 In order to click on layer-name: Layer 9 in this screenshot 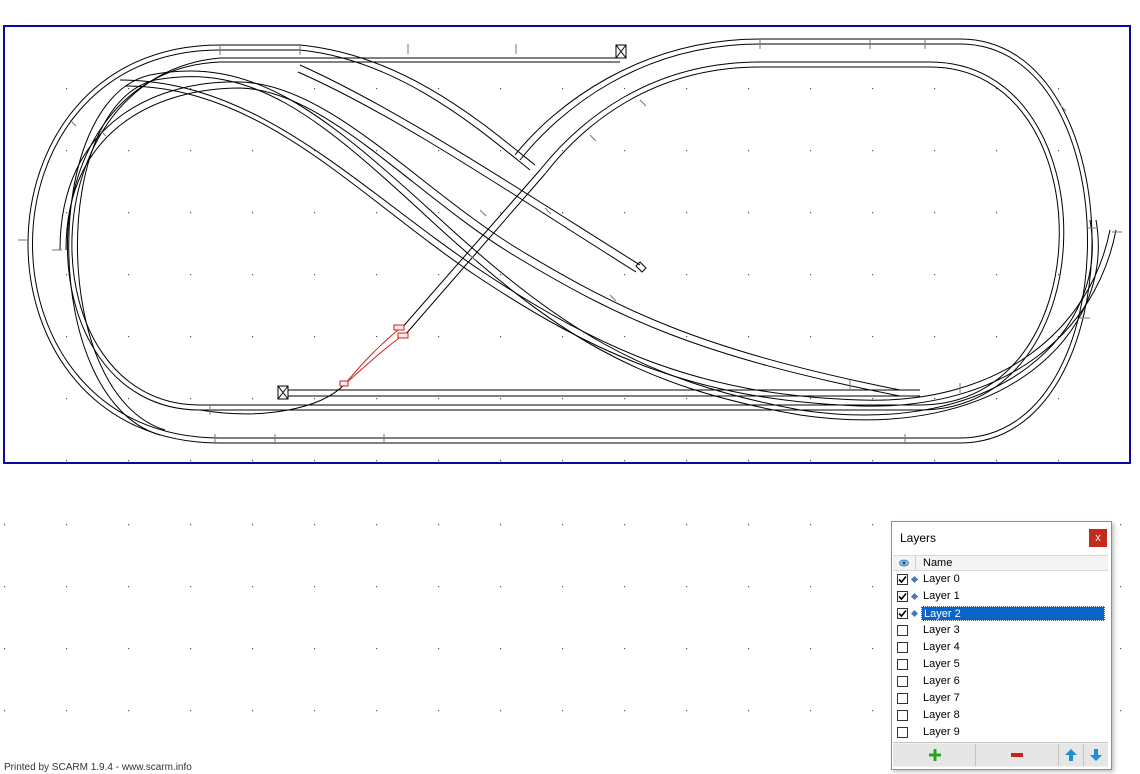, I will do `click(941, 732)`.